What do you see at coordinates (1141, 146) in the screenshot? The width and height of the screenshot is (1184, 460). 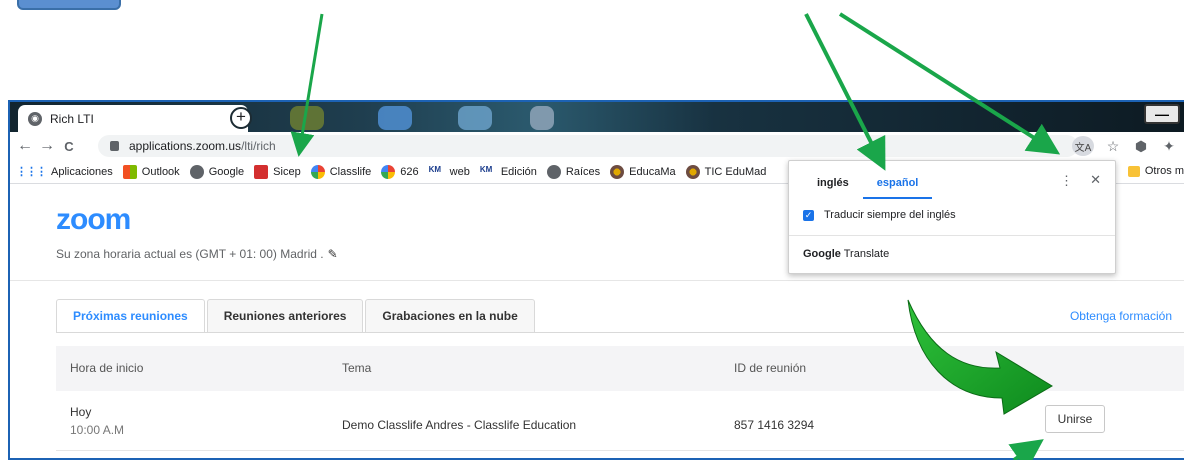 I see `shield-icon: ⬢` at bounding box center [1141, 146].